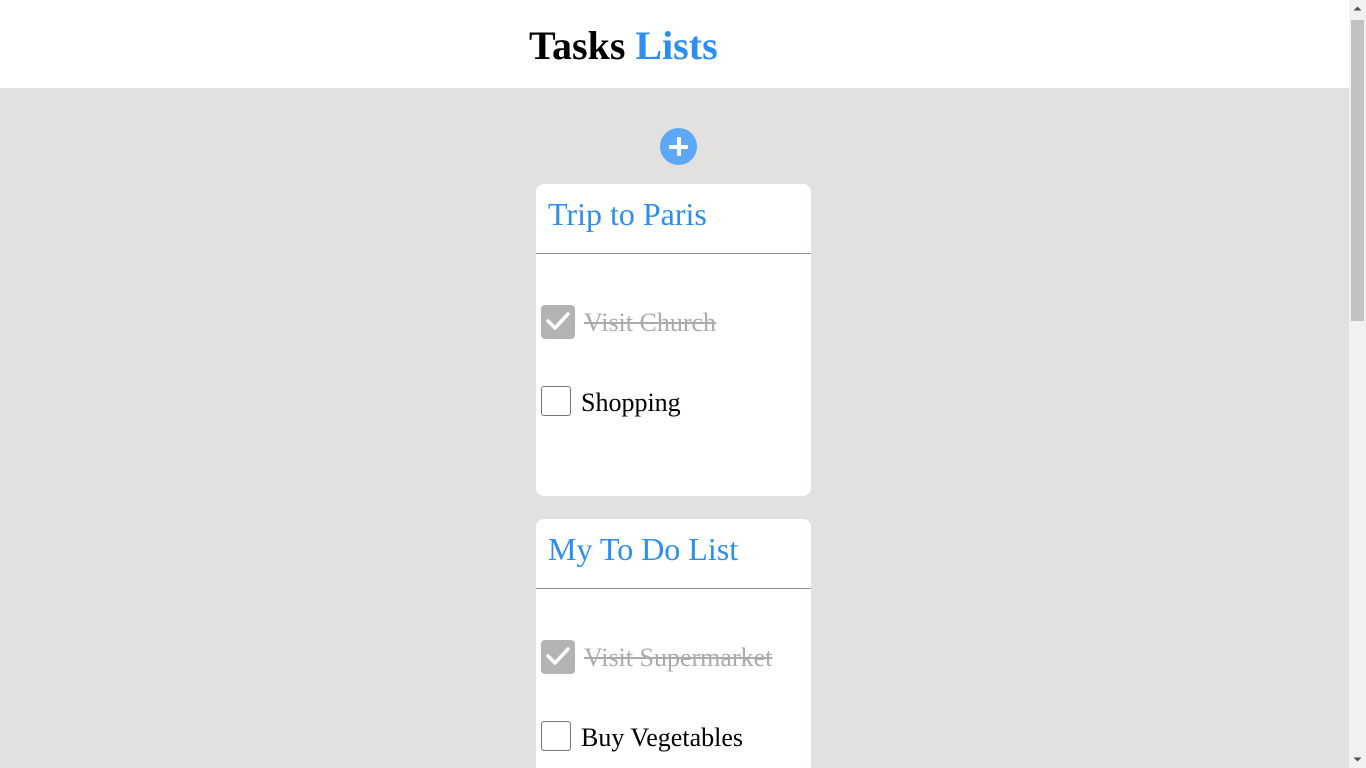 This screenshot has width=1366, height=768. Describe the element at coordinates (650, 322) in the screenshot. I see `task-label: Visit Church` at that location.